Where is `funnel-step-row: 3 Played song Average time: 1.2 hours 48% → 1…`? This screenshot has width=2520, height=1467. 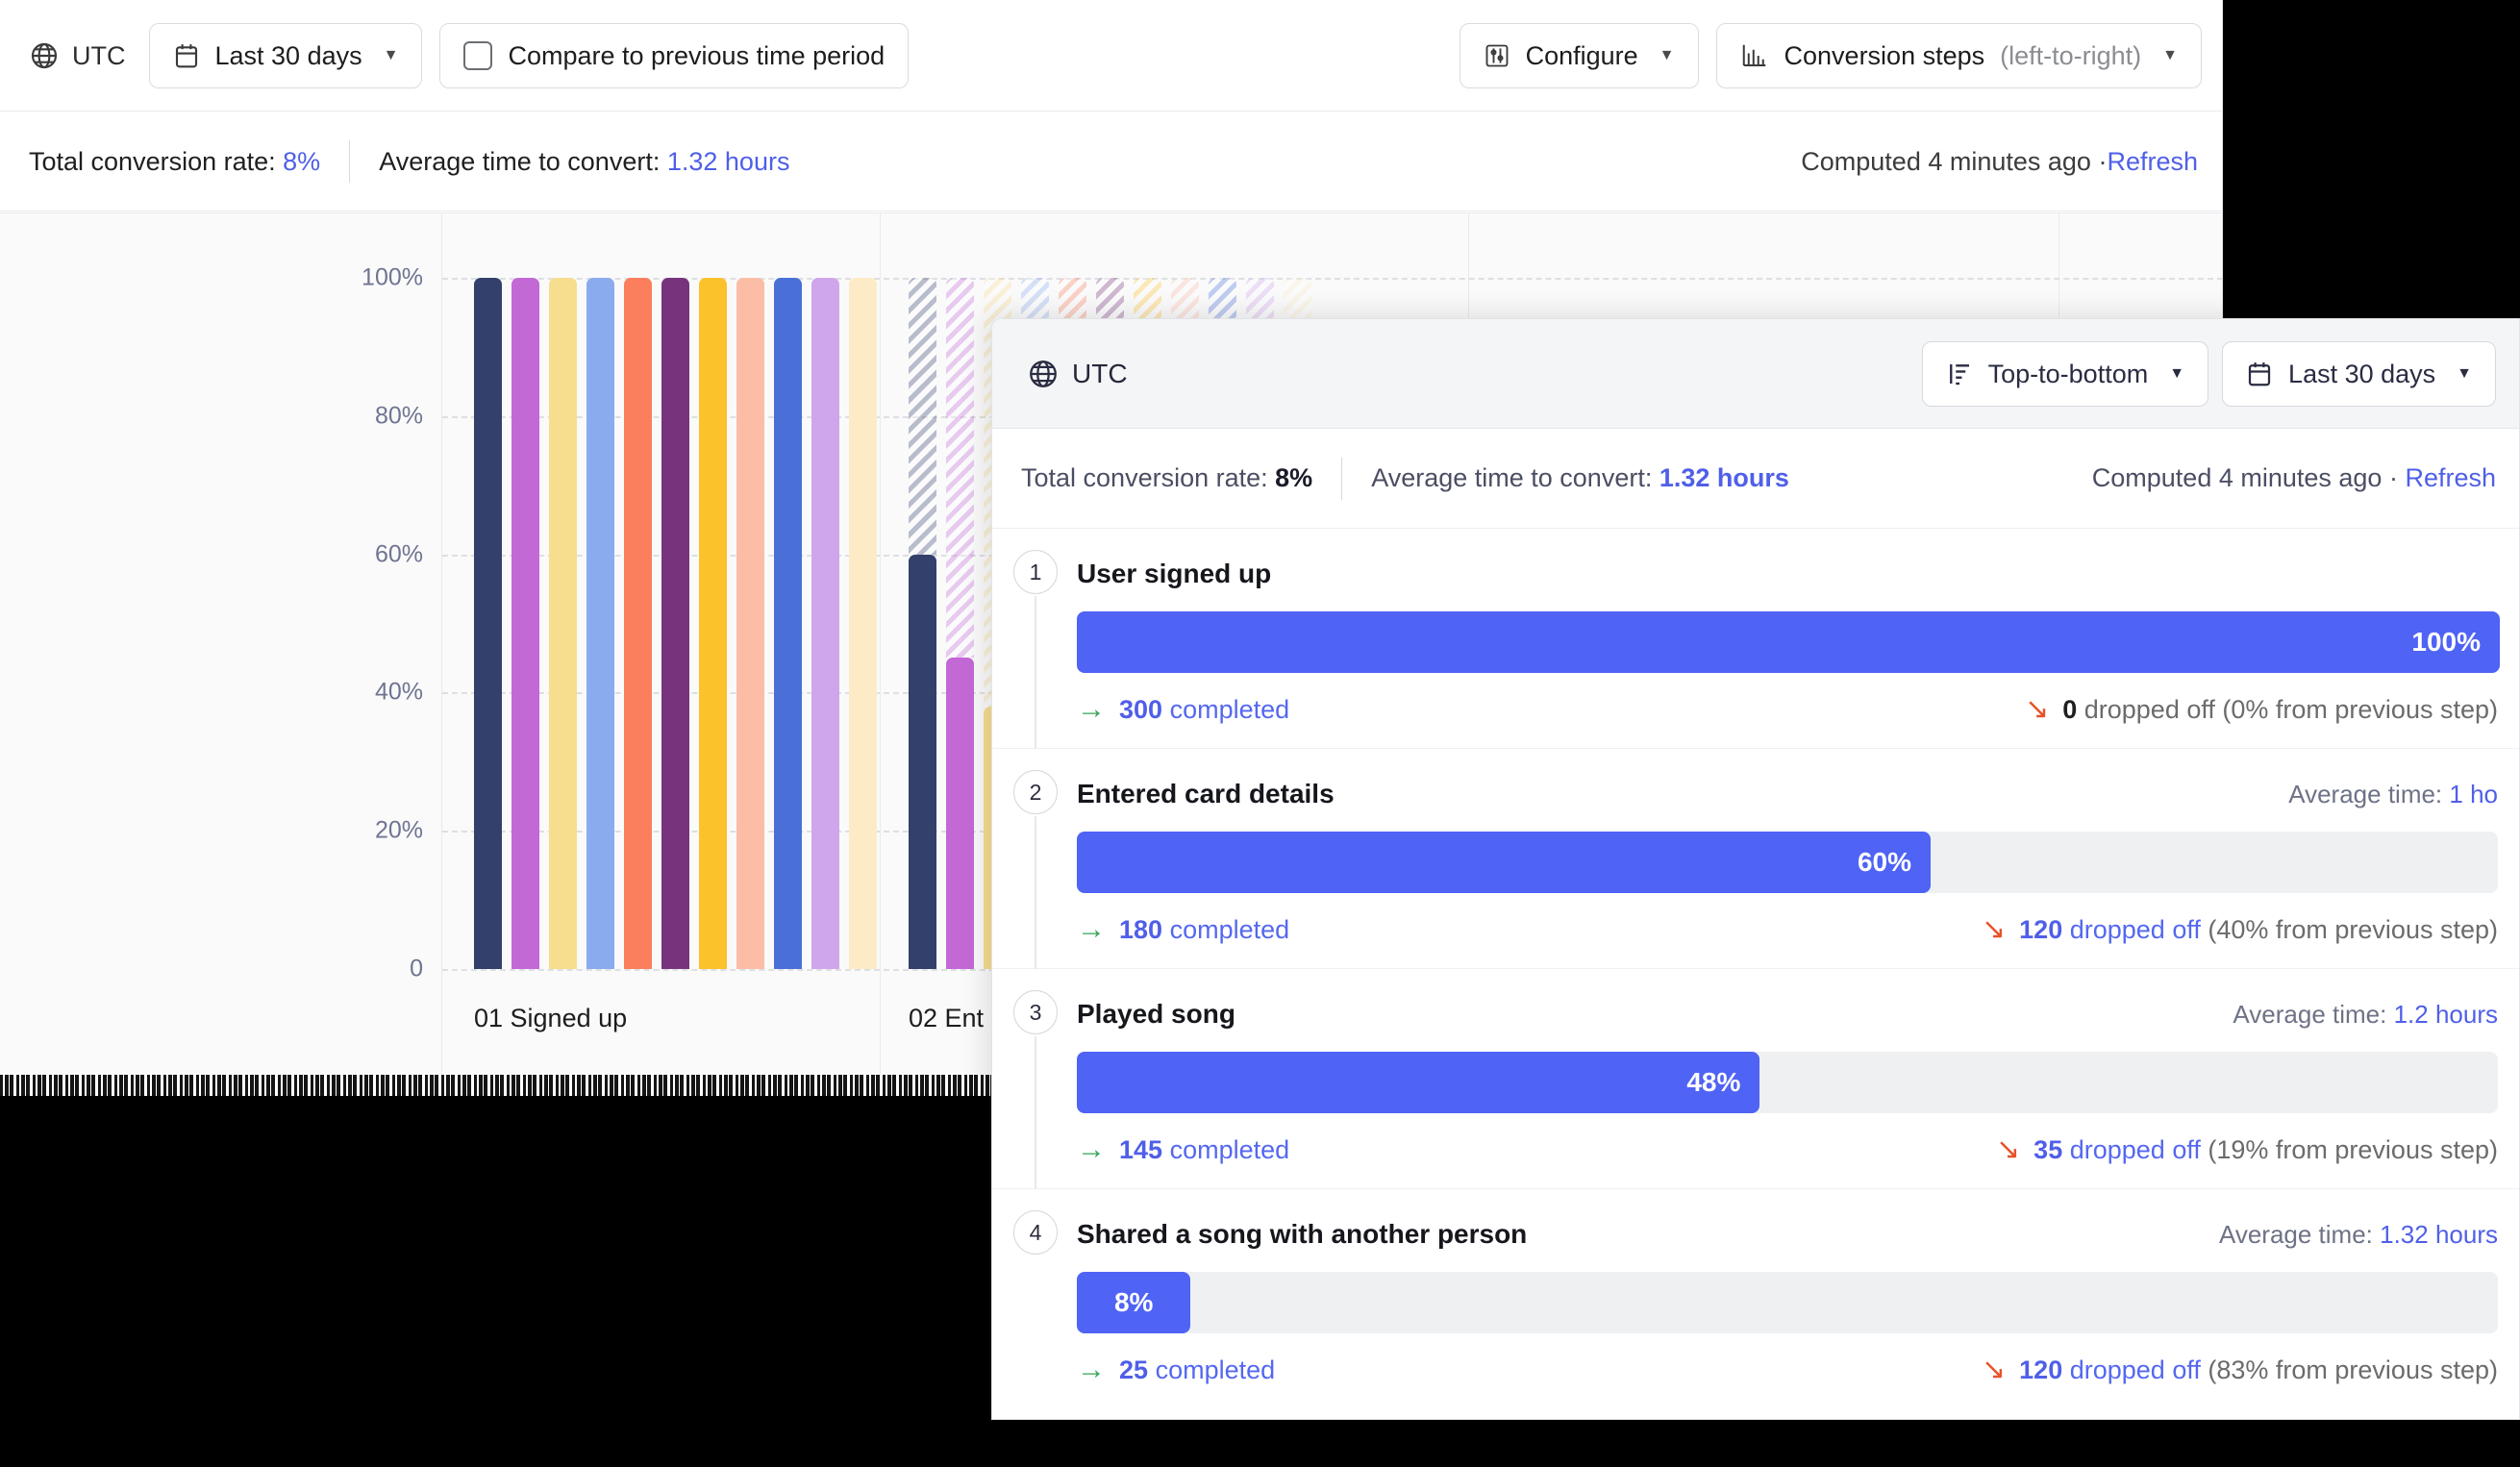
funnel-step-row: 3 Played song Average time: 1.2 hours 48% → 1… is located at coordinates (1756, 1079).